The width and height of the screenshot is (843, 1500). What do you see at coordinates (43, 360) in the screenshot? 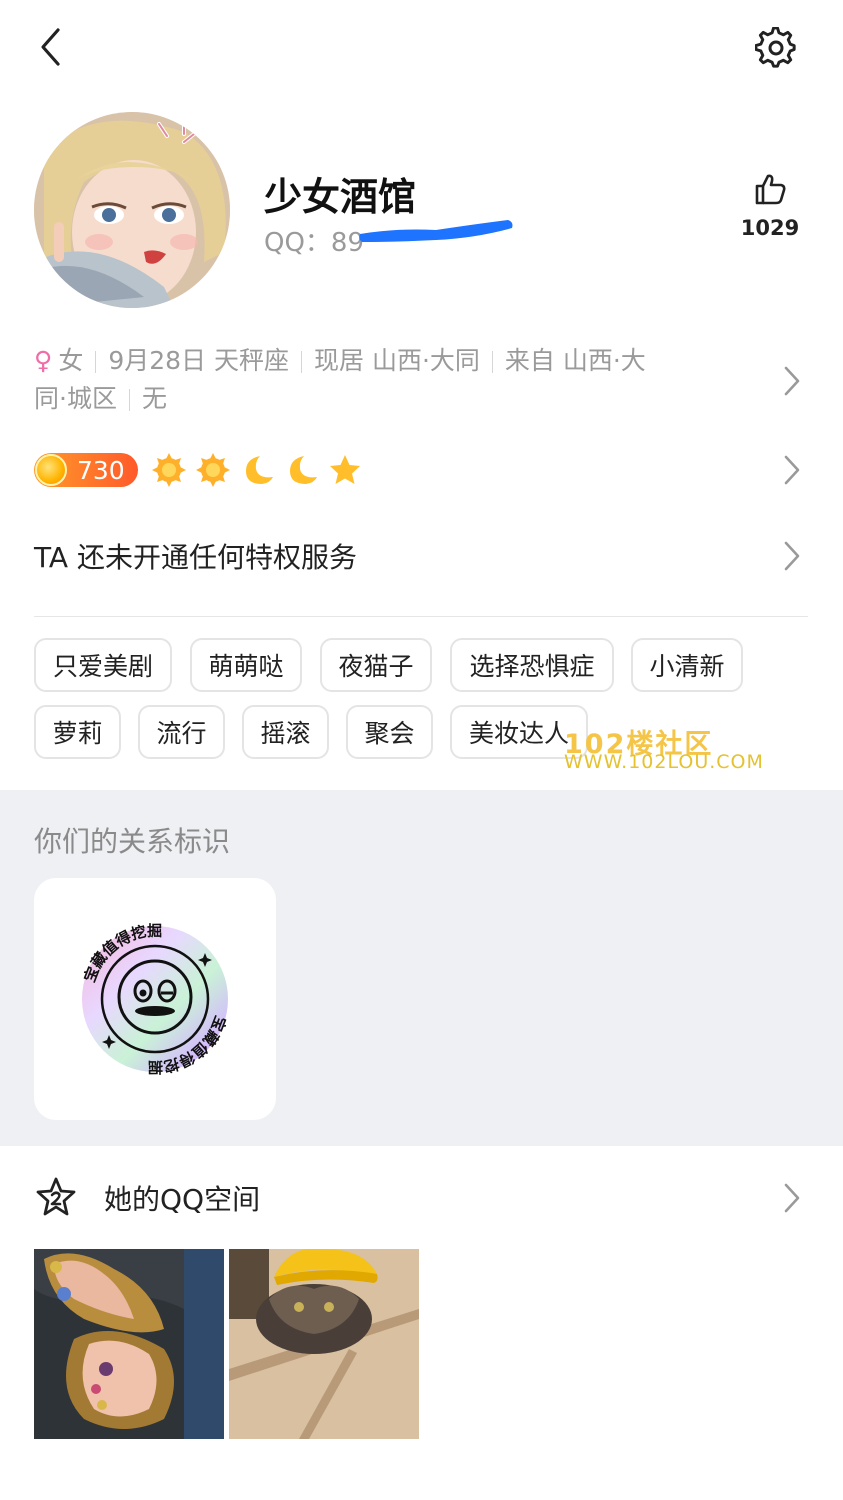
I see `female-icon: ♀` at bounding box center [43, 360].